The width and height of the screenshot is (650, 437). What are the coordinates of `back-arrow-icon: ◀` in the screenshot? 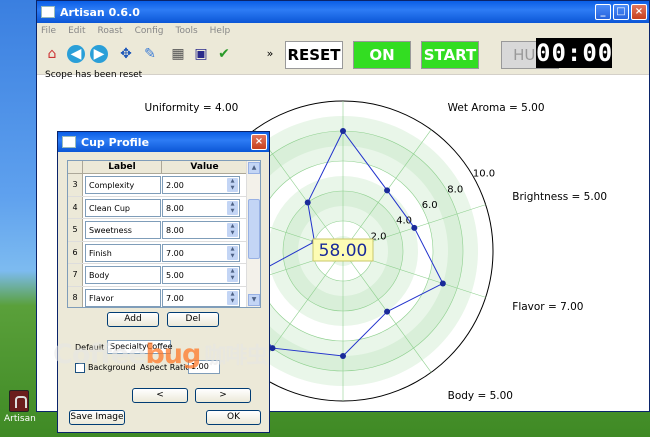 It's located at (76, 54).